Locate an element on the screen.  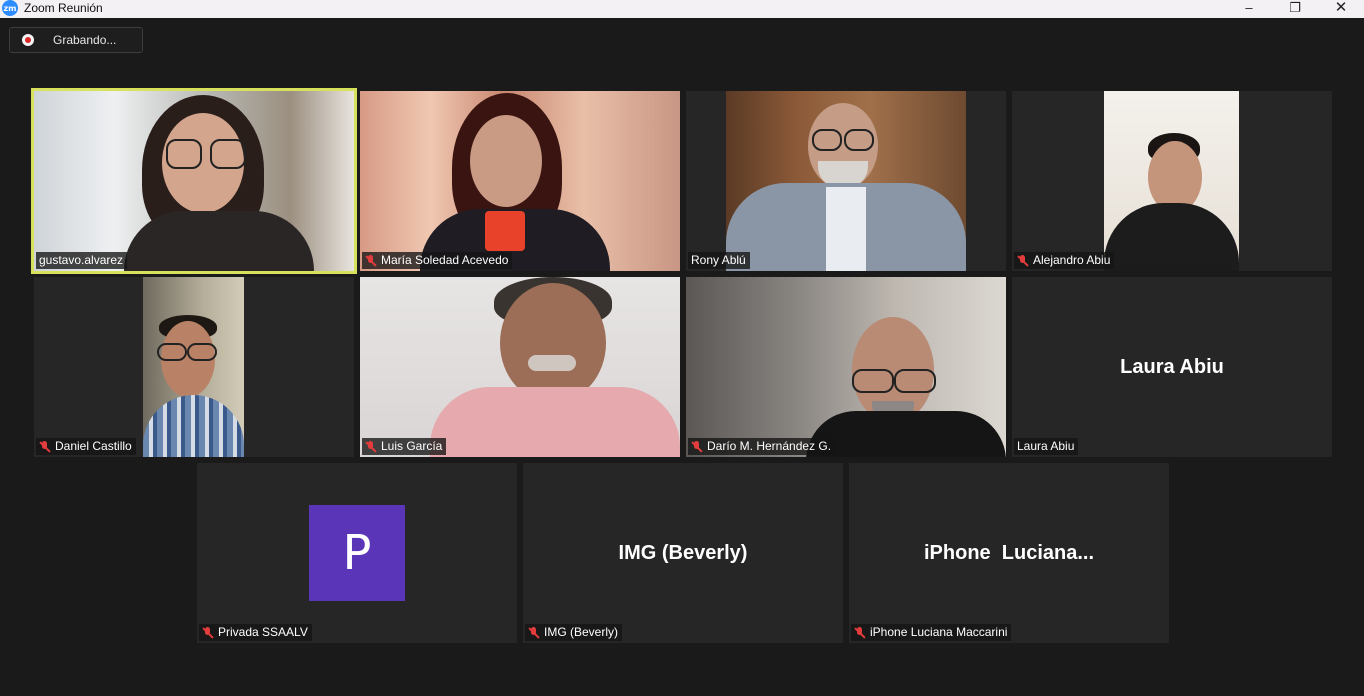
participant-tile-dario-hernandez: Darío M. Hernández G. is located at coordinates (846, 367).